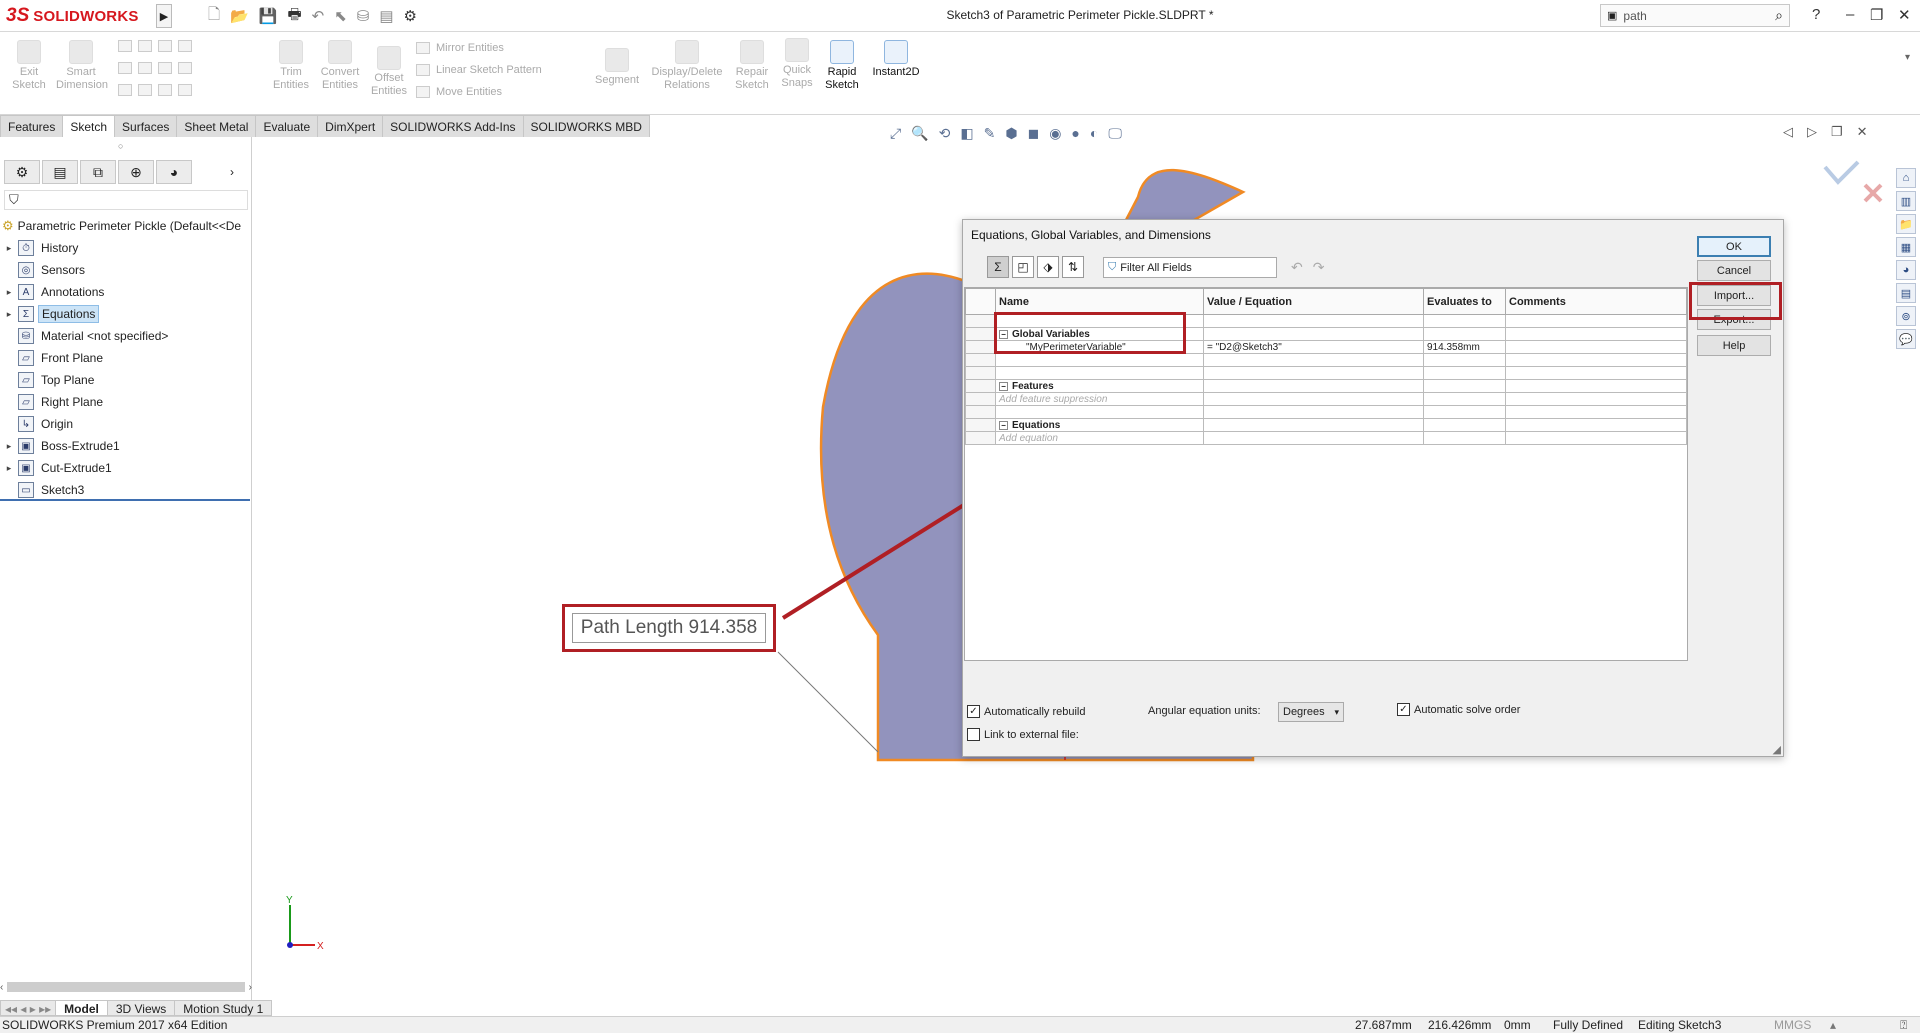 This screenshot has height=1033, width=1920. Describe the element at coordinates (223, 1008) in the screenshot. I see `tab-motion-study-1: Motion Study 1` at that location.